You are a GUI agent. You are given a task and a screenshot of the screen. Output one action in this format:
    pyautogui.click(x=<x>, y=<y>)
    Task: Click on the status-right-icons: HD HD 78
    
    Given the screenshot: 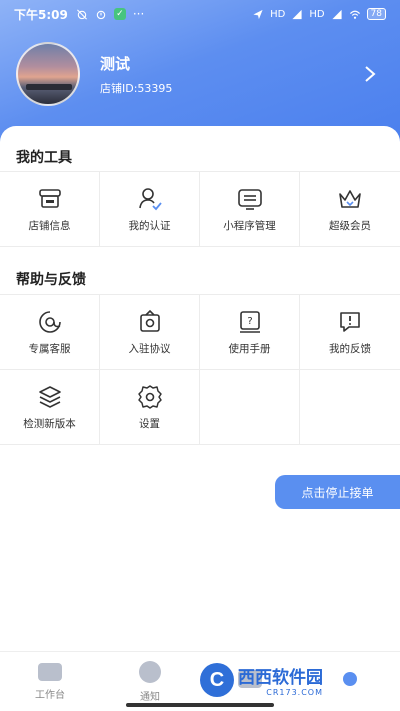 What is the action you would take?
    pyautogui.click(x=319, y=14)
    